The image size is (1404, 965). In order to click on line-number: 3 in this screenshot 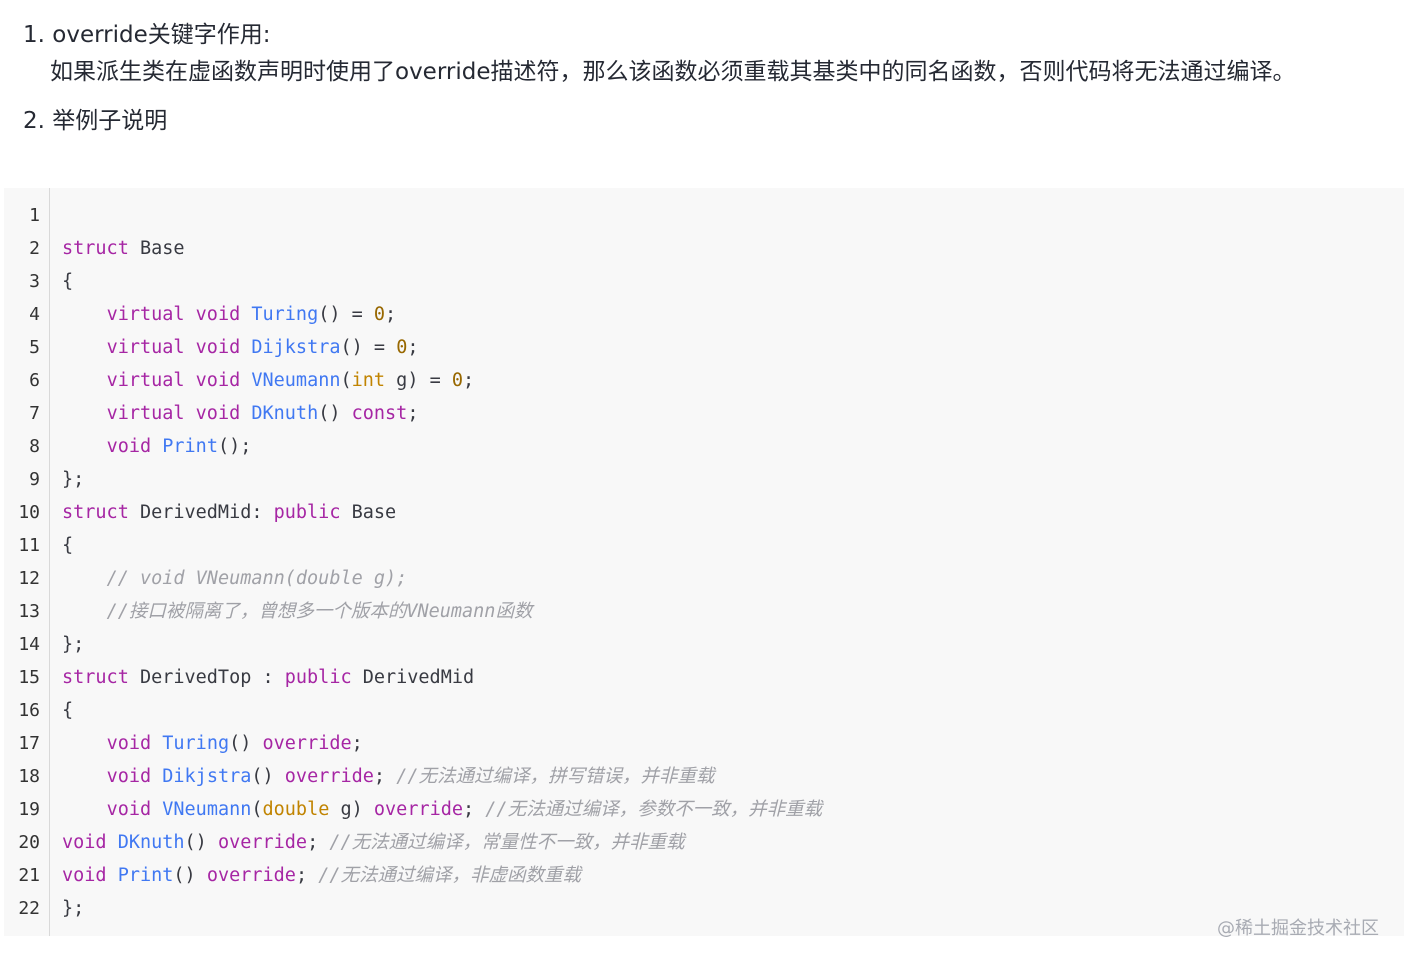, I will do `click(34, 281)`.